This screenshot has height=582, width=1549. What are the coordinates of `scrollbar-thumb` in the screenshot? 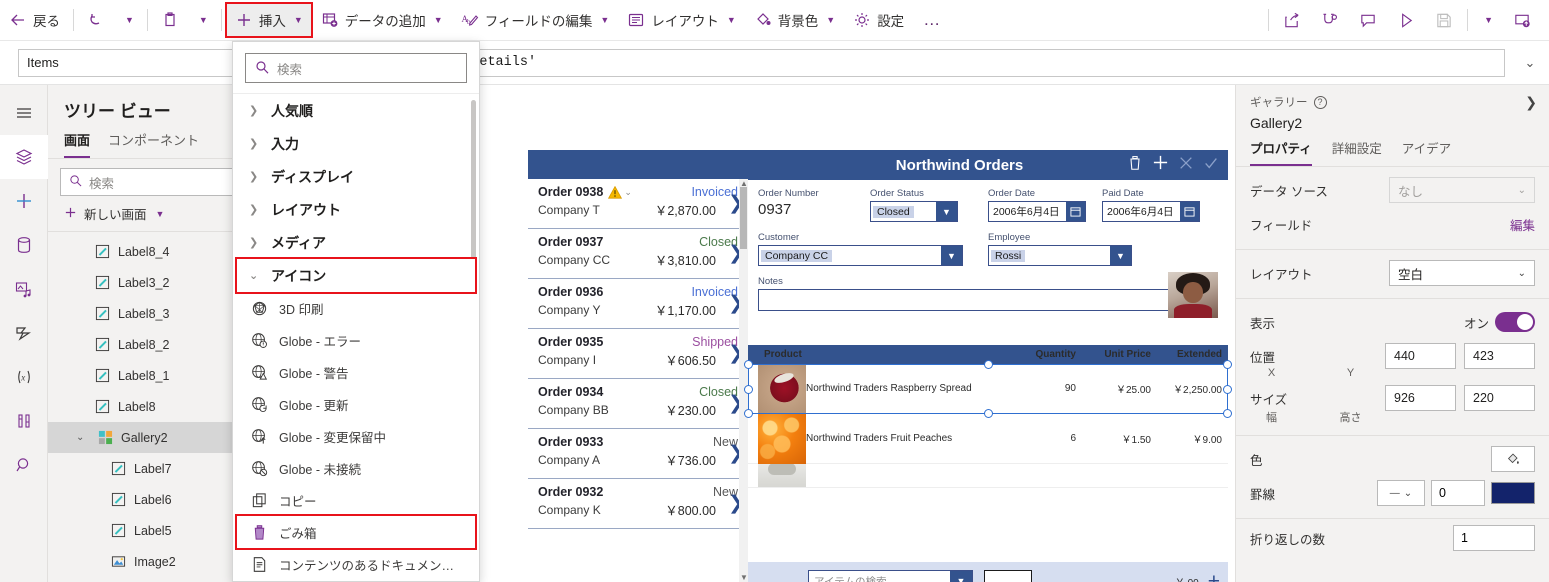 It's located at (743, 218).